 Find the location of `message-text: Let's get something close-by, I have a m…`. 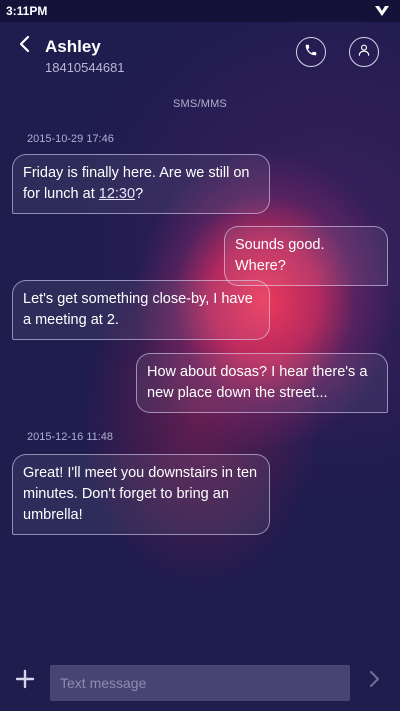

message-text: Let's get something close-by, I have a m… is located at coordinates (138, 309).